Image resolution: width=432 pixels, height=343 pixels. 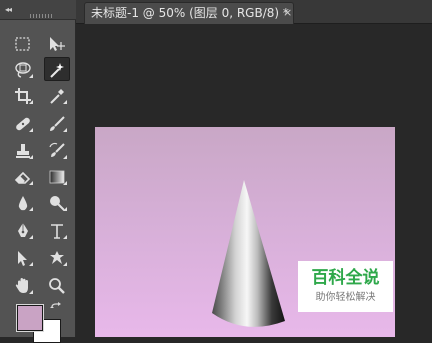 I want to click on hand-tool, so click(x=23, y=285).